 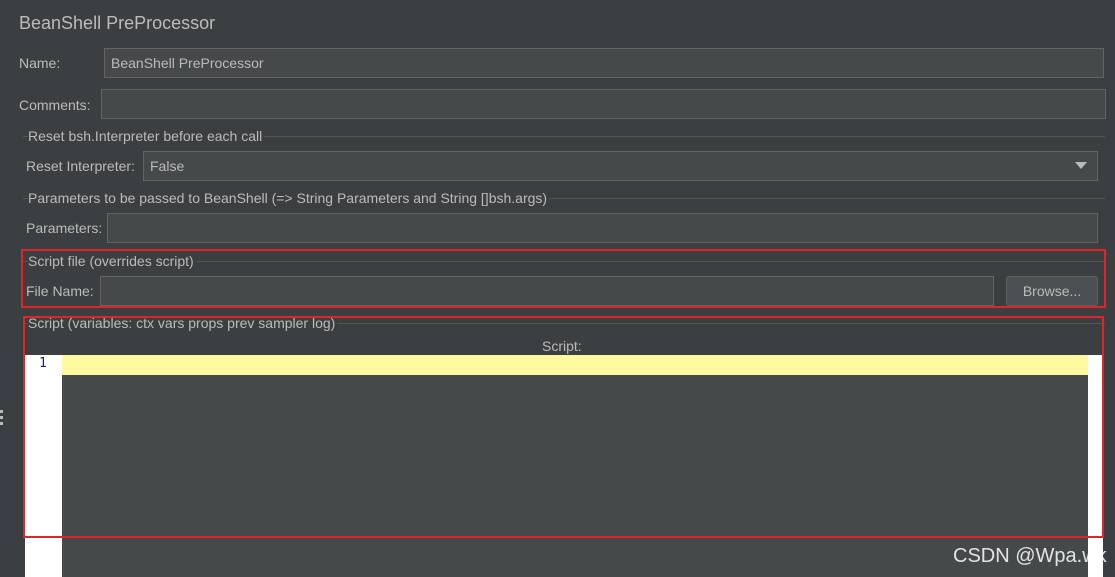 What do you see at coordinates (40, 63) in the screenshot?
I see `name-label: Name:` at bounding box center [40, 63].